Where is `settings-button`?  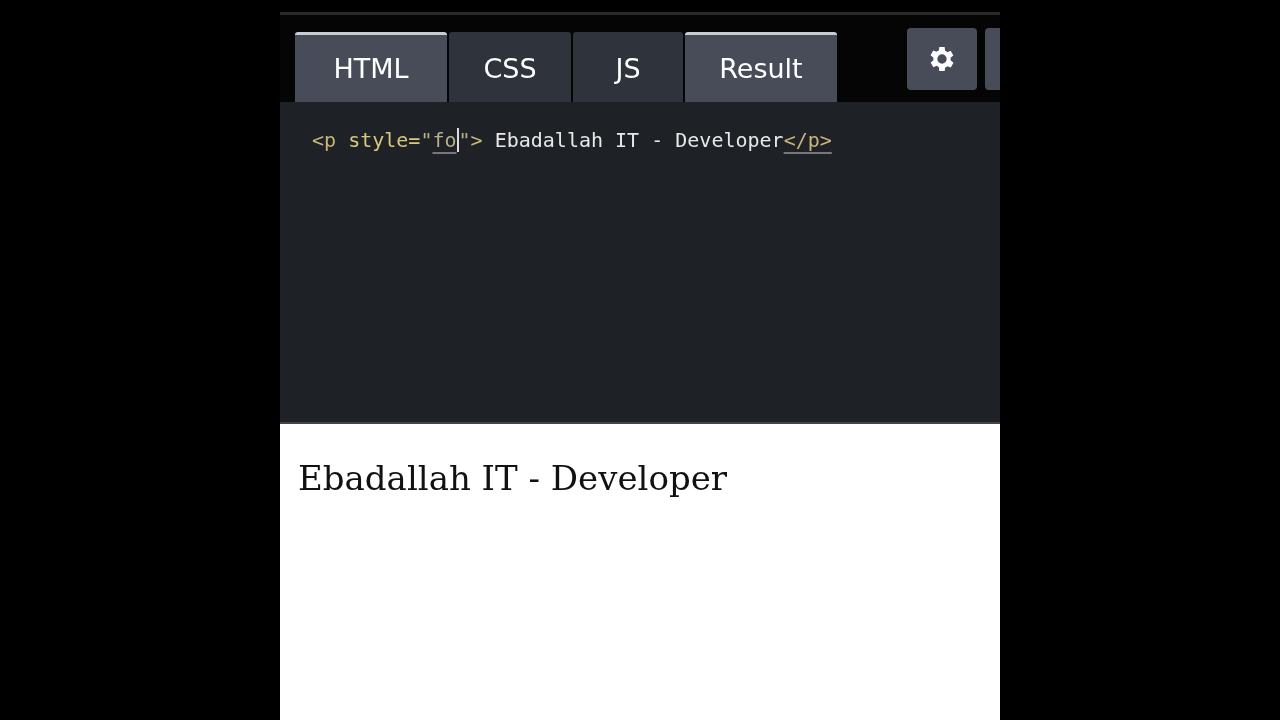 settings-button is located at coordinates (942, 59).